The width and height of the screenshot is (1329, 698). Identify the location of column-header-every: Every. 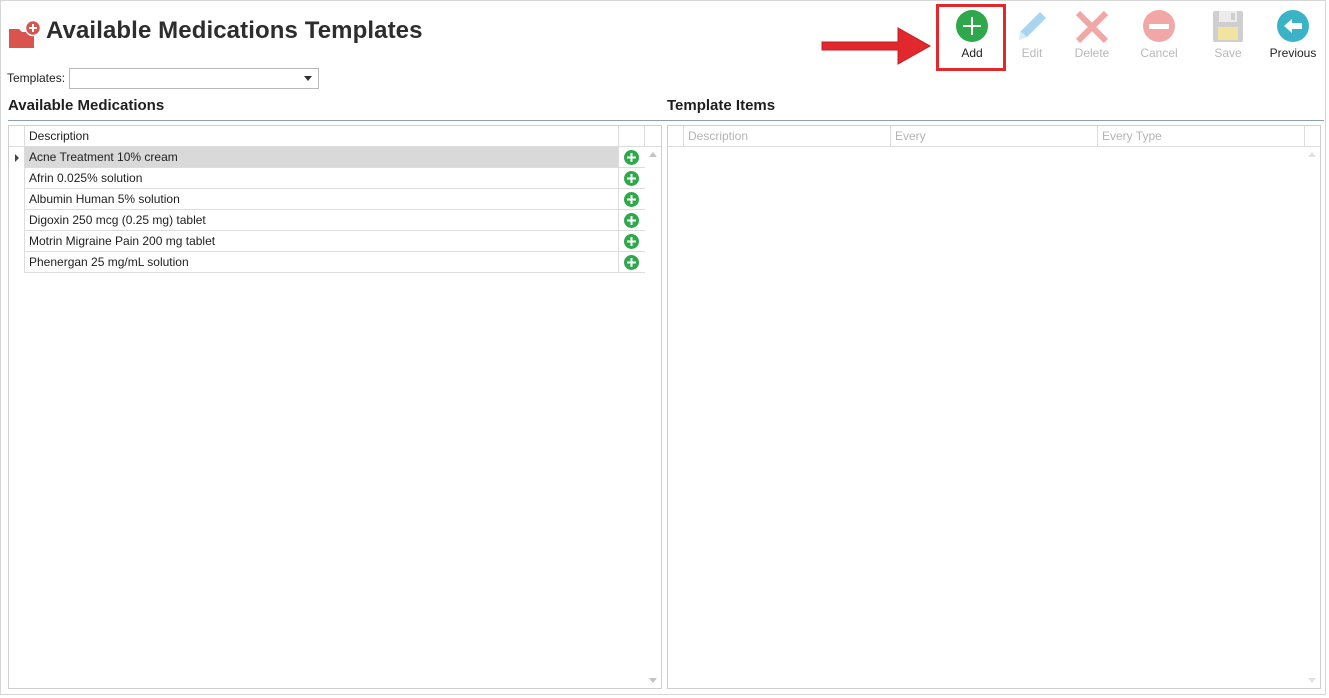
(994, 136).